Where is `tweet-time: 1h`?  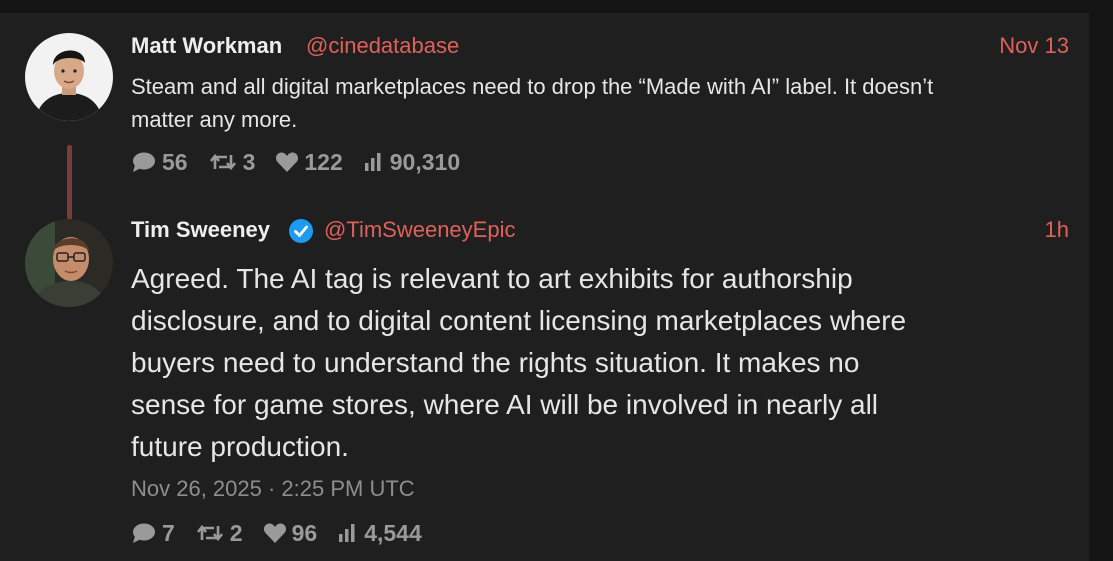 tweet-time: 1h is located at coordinates (1057, 230).